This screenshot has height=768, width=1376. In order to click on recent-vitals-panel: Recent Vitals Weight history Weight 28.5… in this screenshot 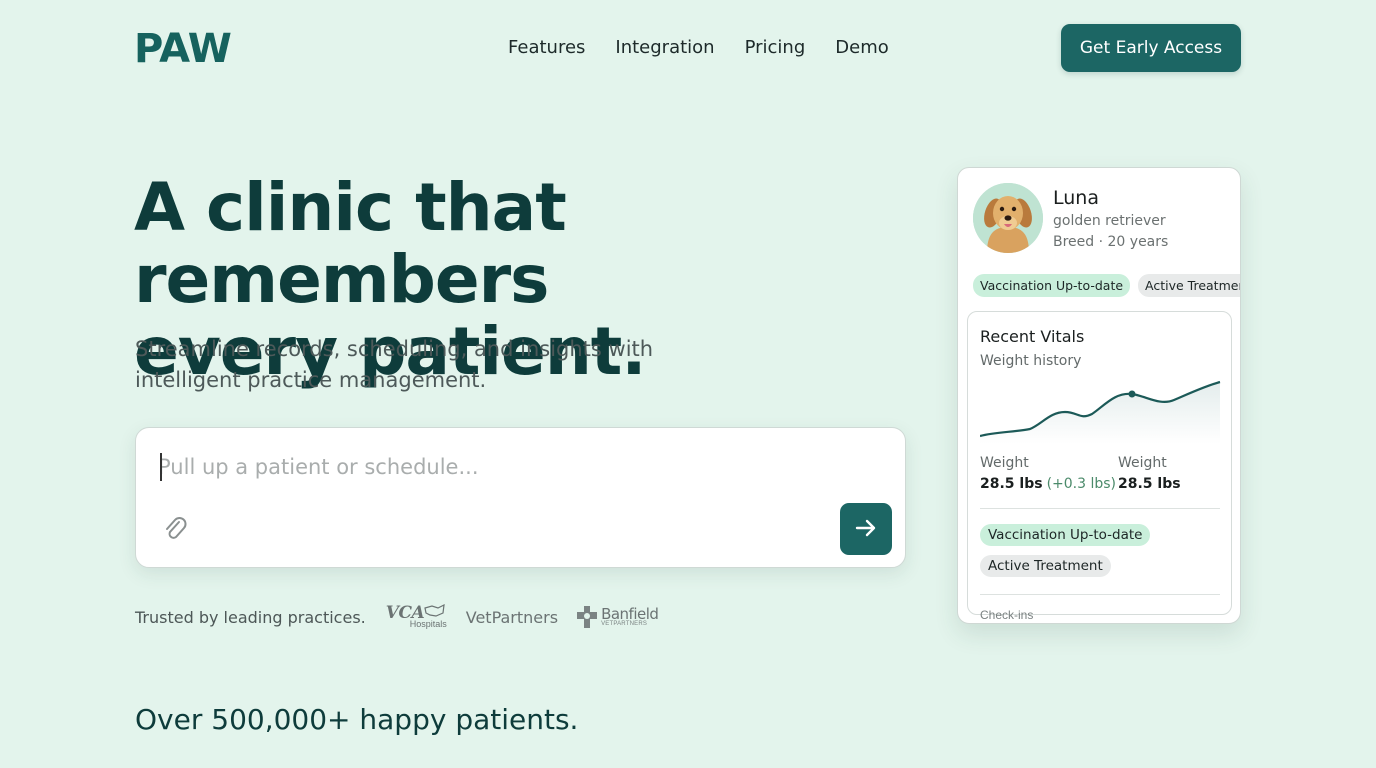, I will do `click(1099, 466)`.